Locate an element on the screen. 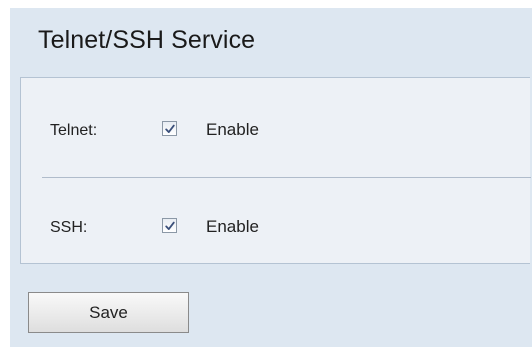 The height and width of the screenshot is (347, 532). ssh-enable-checkbox is located at coordinates (169, 225).